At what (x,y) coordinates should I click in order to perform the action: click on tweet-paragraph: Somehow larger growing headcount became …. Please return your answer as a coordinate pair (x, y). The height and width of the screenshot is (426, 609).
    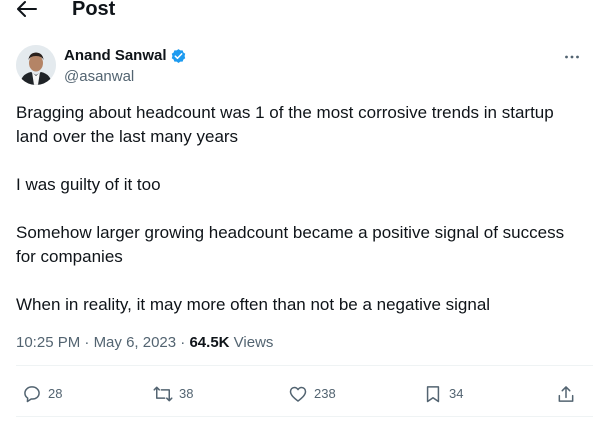
    Looking at the image, I should click on (290, 244).